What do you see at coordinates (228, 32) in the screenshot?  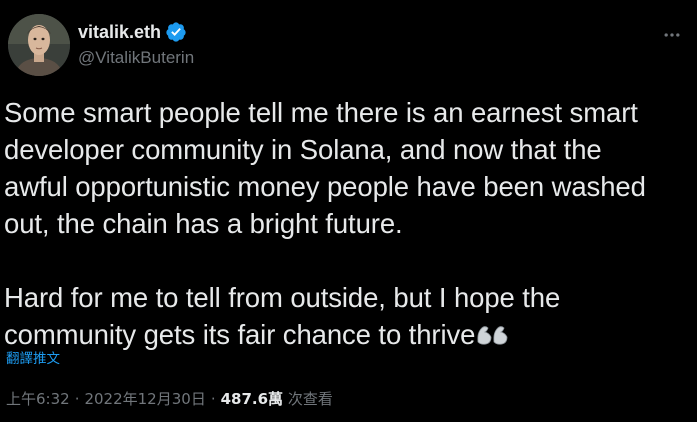 I see `author-name-row: vitalik.eth` at bounding box center [228, 32].